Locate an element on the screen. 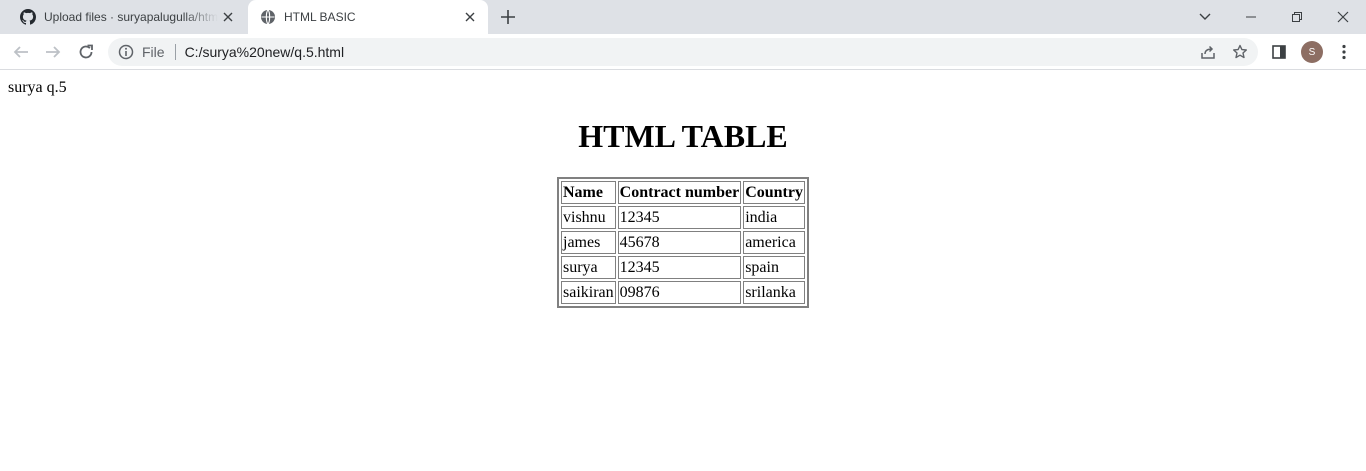  page-heading: HTML TABLE is located at coordinates (683, 136).